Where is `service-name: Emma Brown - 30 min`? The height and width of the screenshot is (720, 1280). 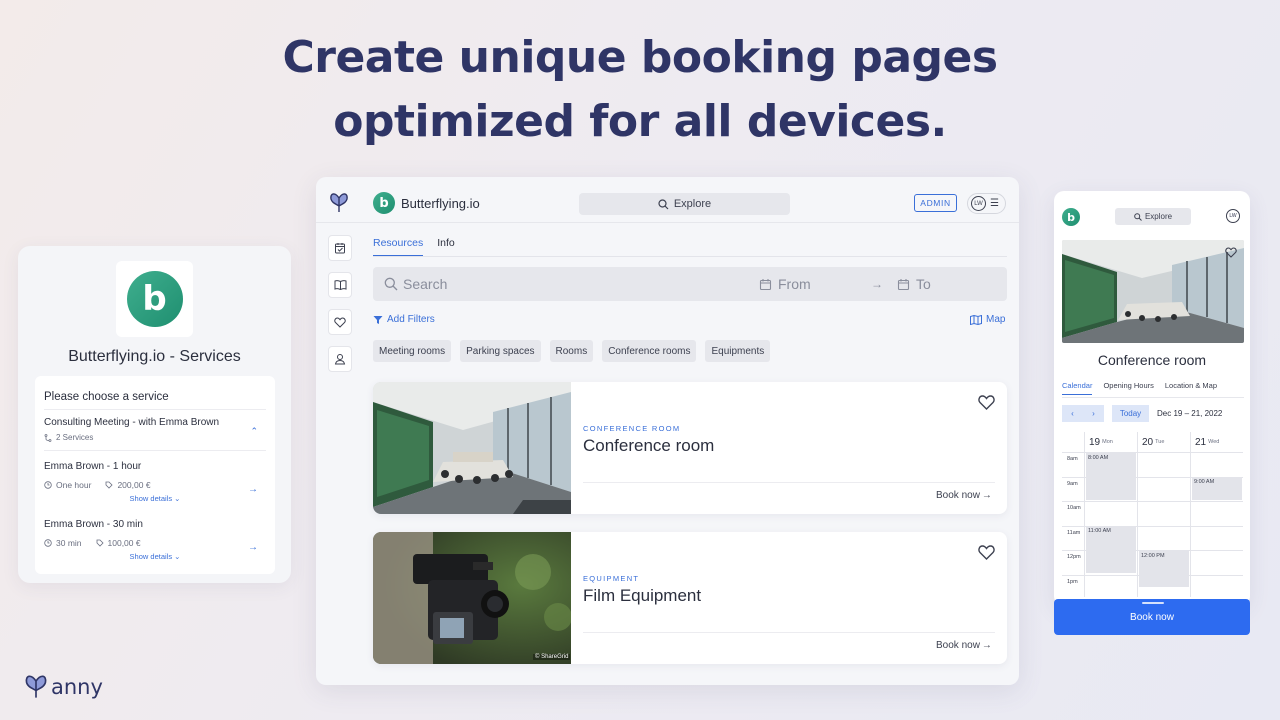 service-name: Emma Brown - 30 min is located at coordinates (93, 524).